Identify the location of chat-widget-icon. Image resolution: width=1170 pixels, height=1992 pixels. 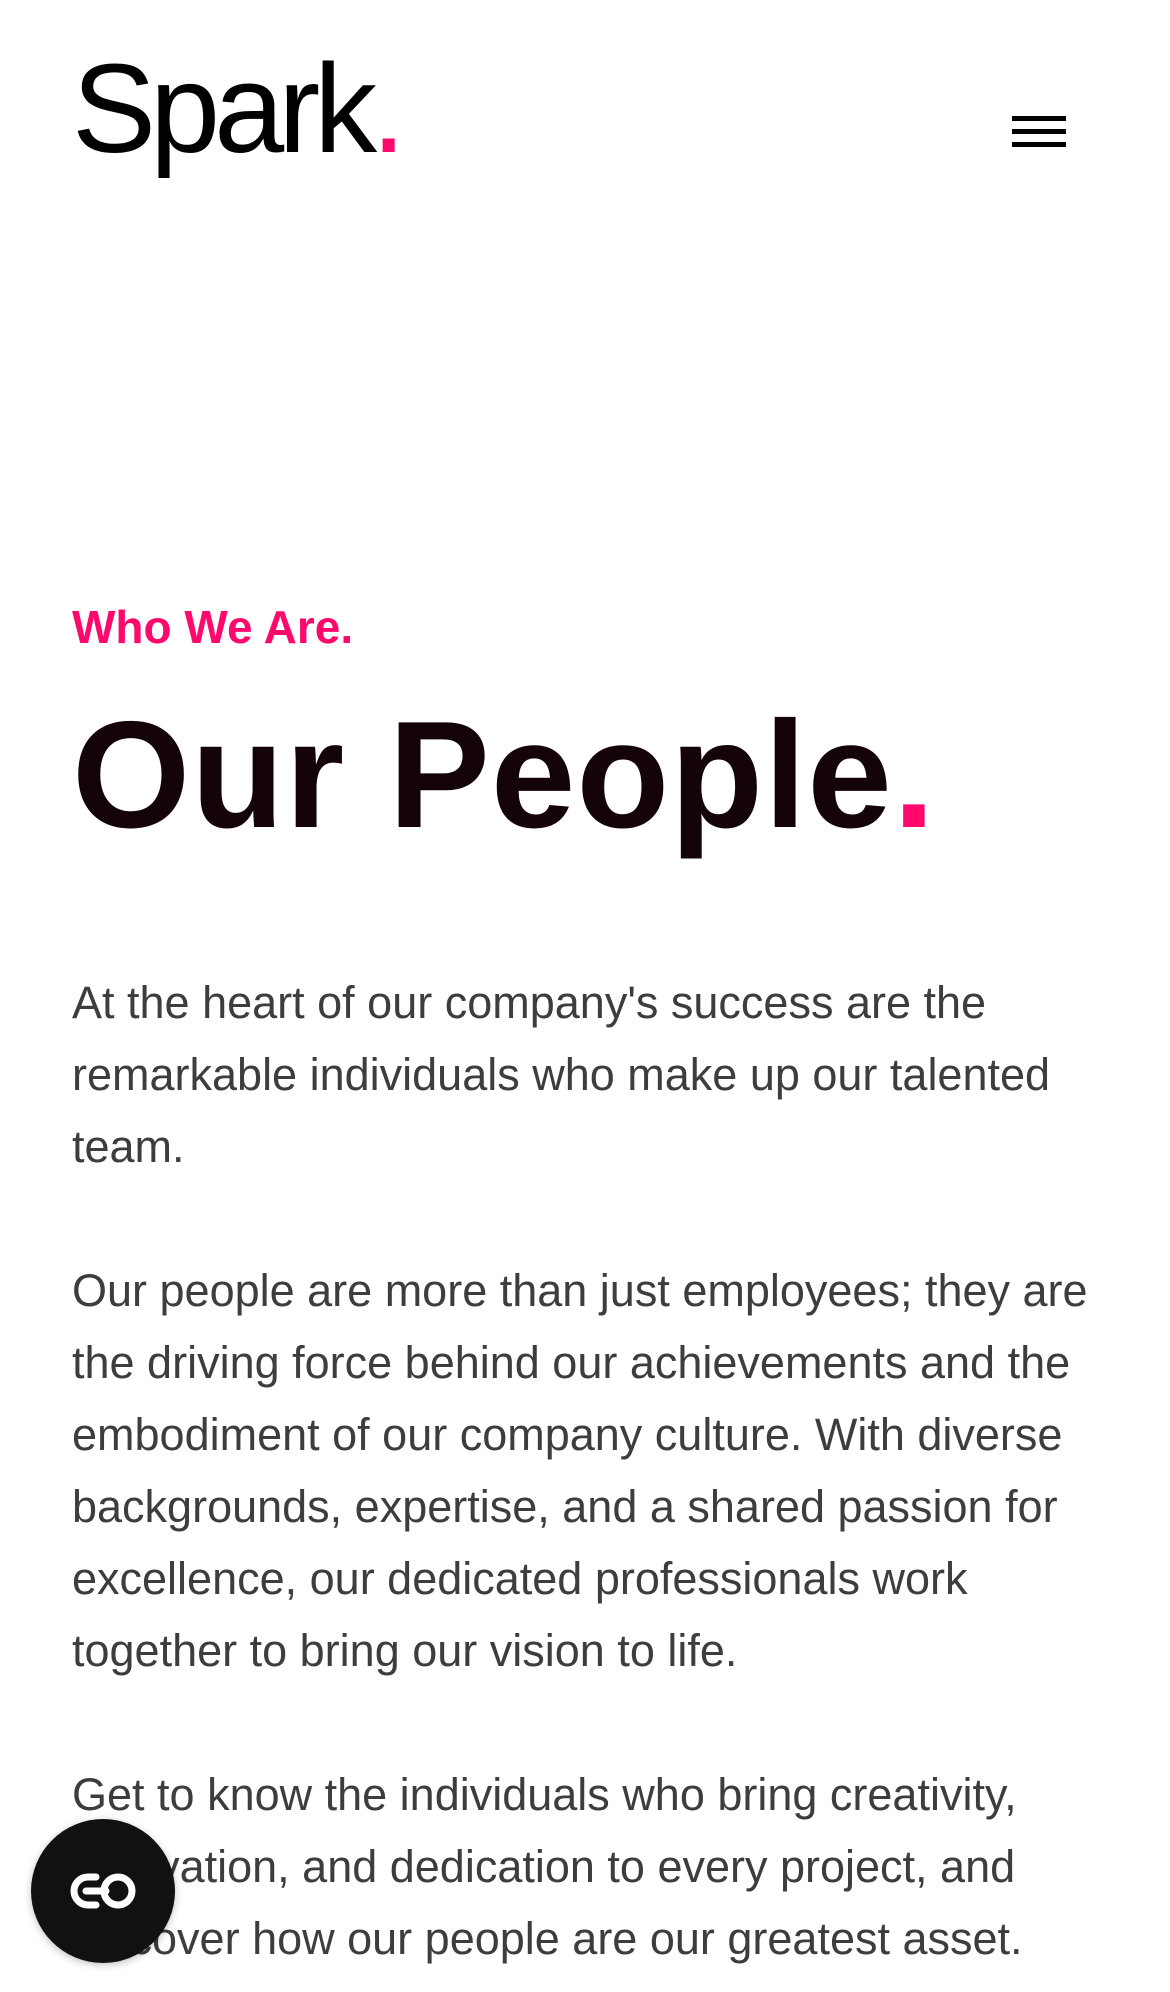
(103, 1891).